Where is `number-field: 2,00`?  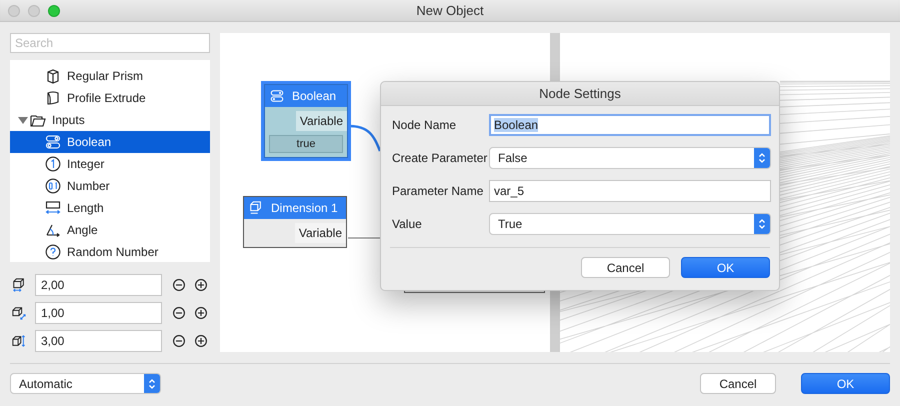
number-field: 2,00 is located at coordinates (98, 285).